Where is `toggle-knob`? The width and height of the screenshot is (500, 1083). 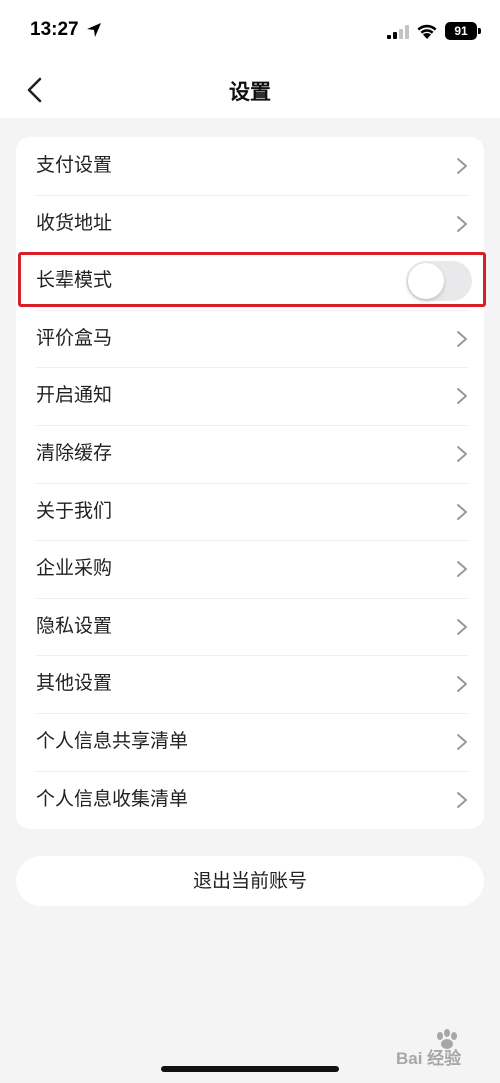 toggle-knob is located at coordinates (426, 281).